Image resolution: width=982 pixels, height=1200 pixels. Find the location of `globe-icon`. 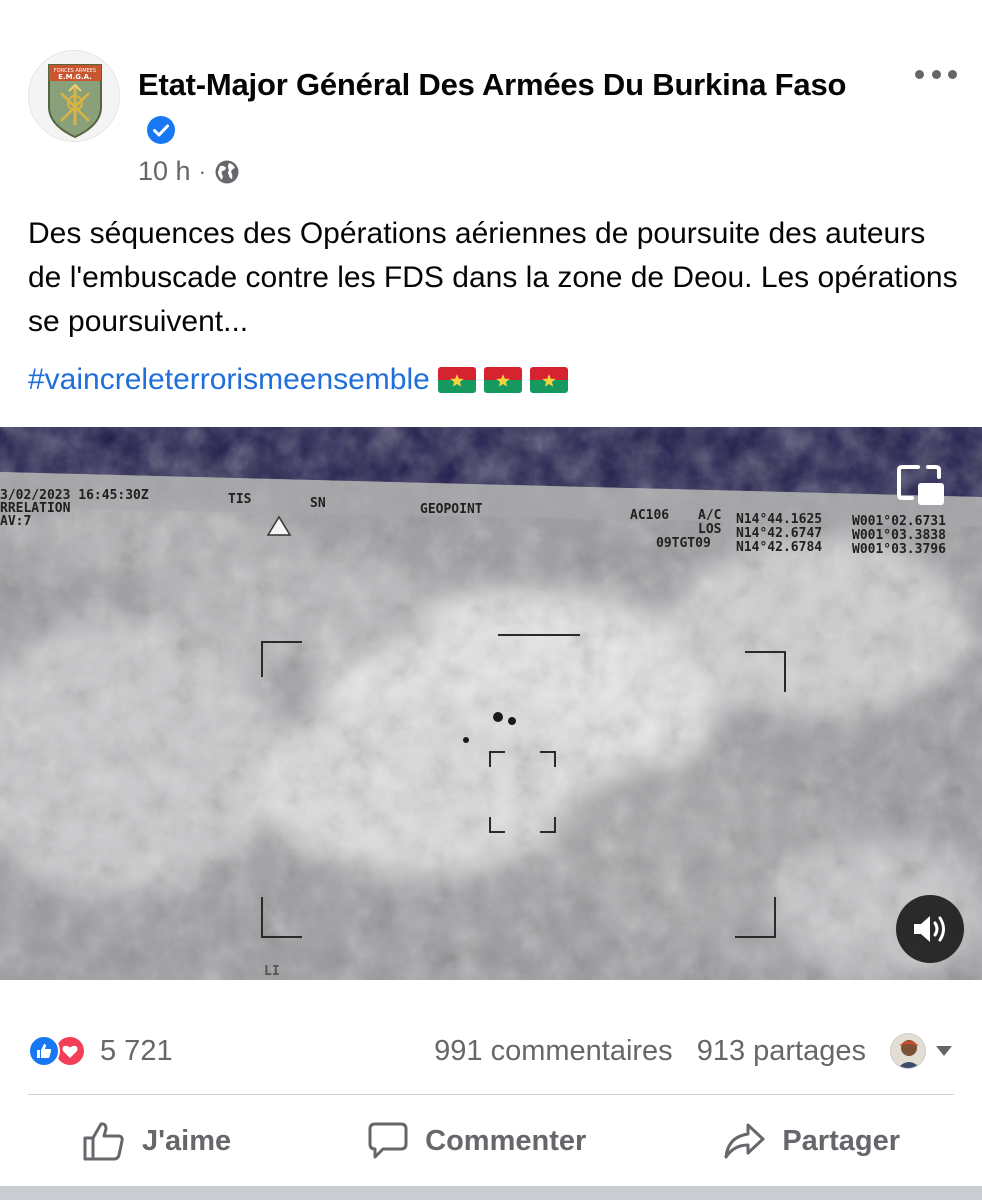

globe-icon is located at coordinates (227, 171).